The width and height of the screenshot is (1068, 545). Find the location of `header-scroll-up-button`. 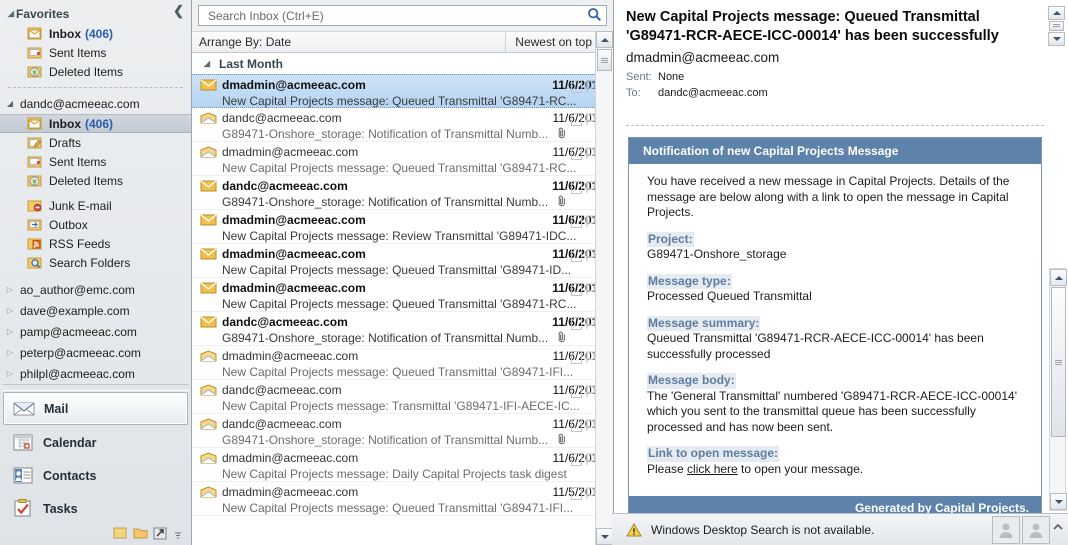

header-scroll-up-button is located at coordinates (1056, 13).